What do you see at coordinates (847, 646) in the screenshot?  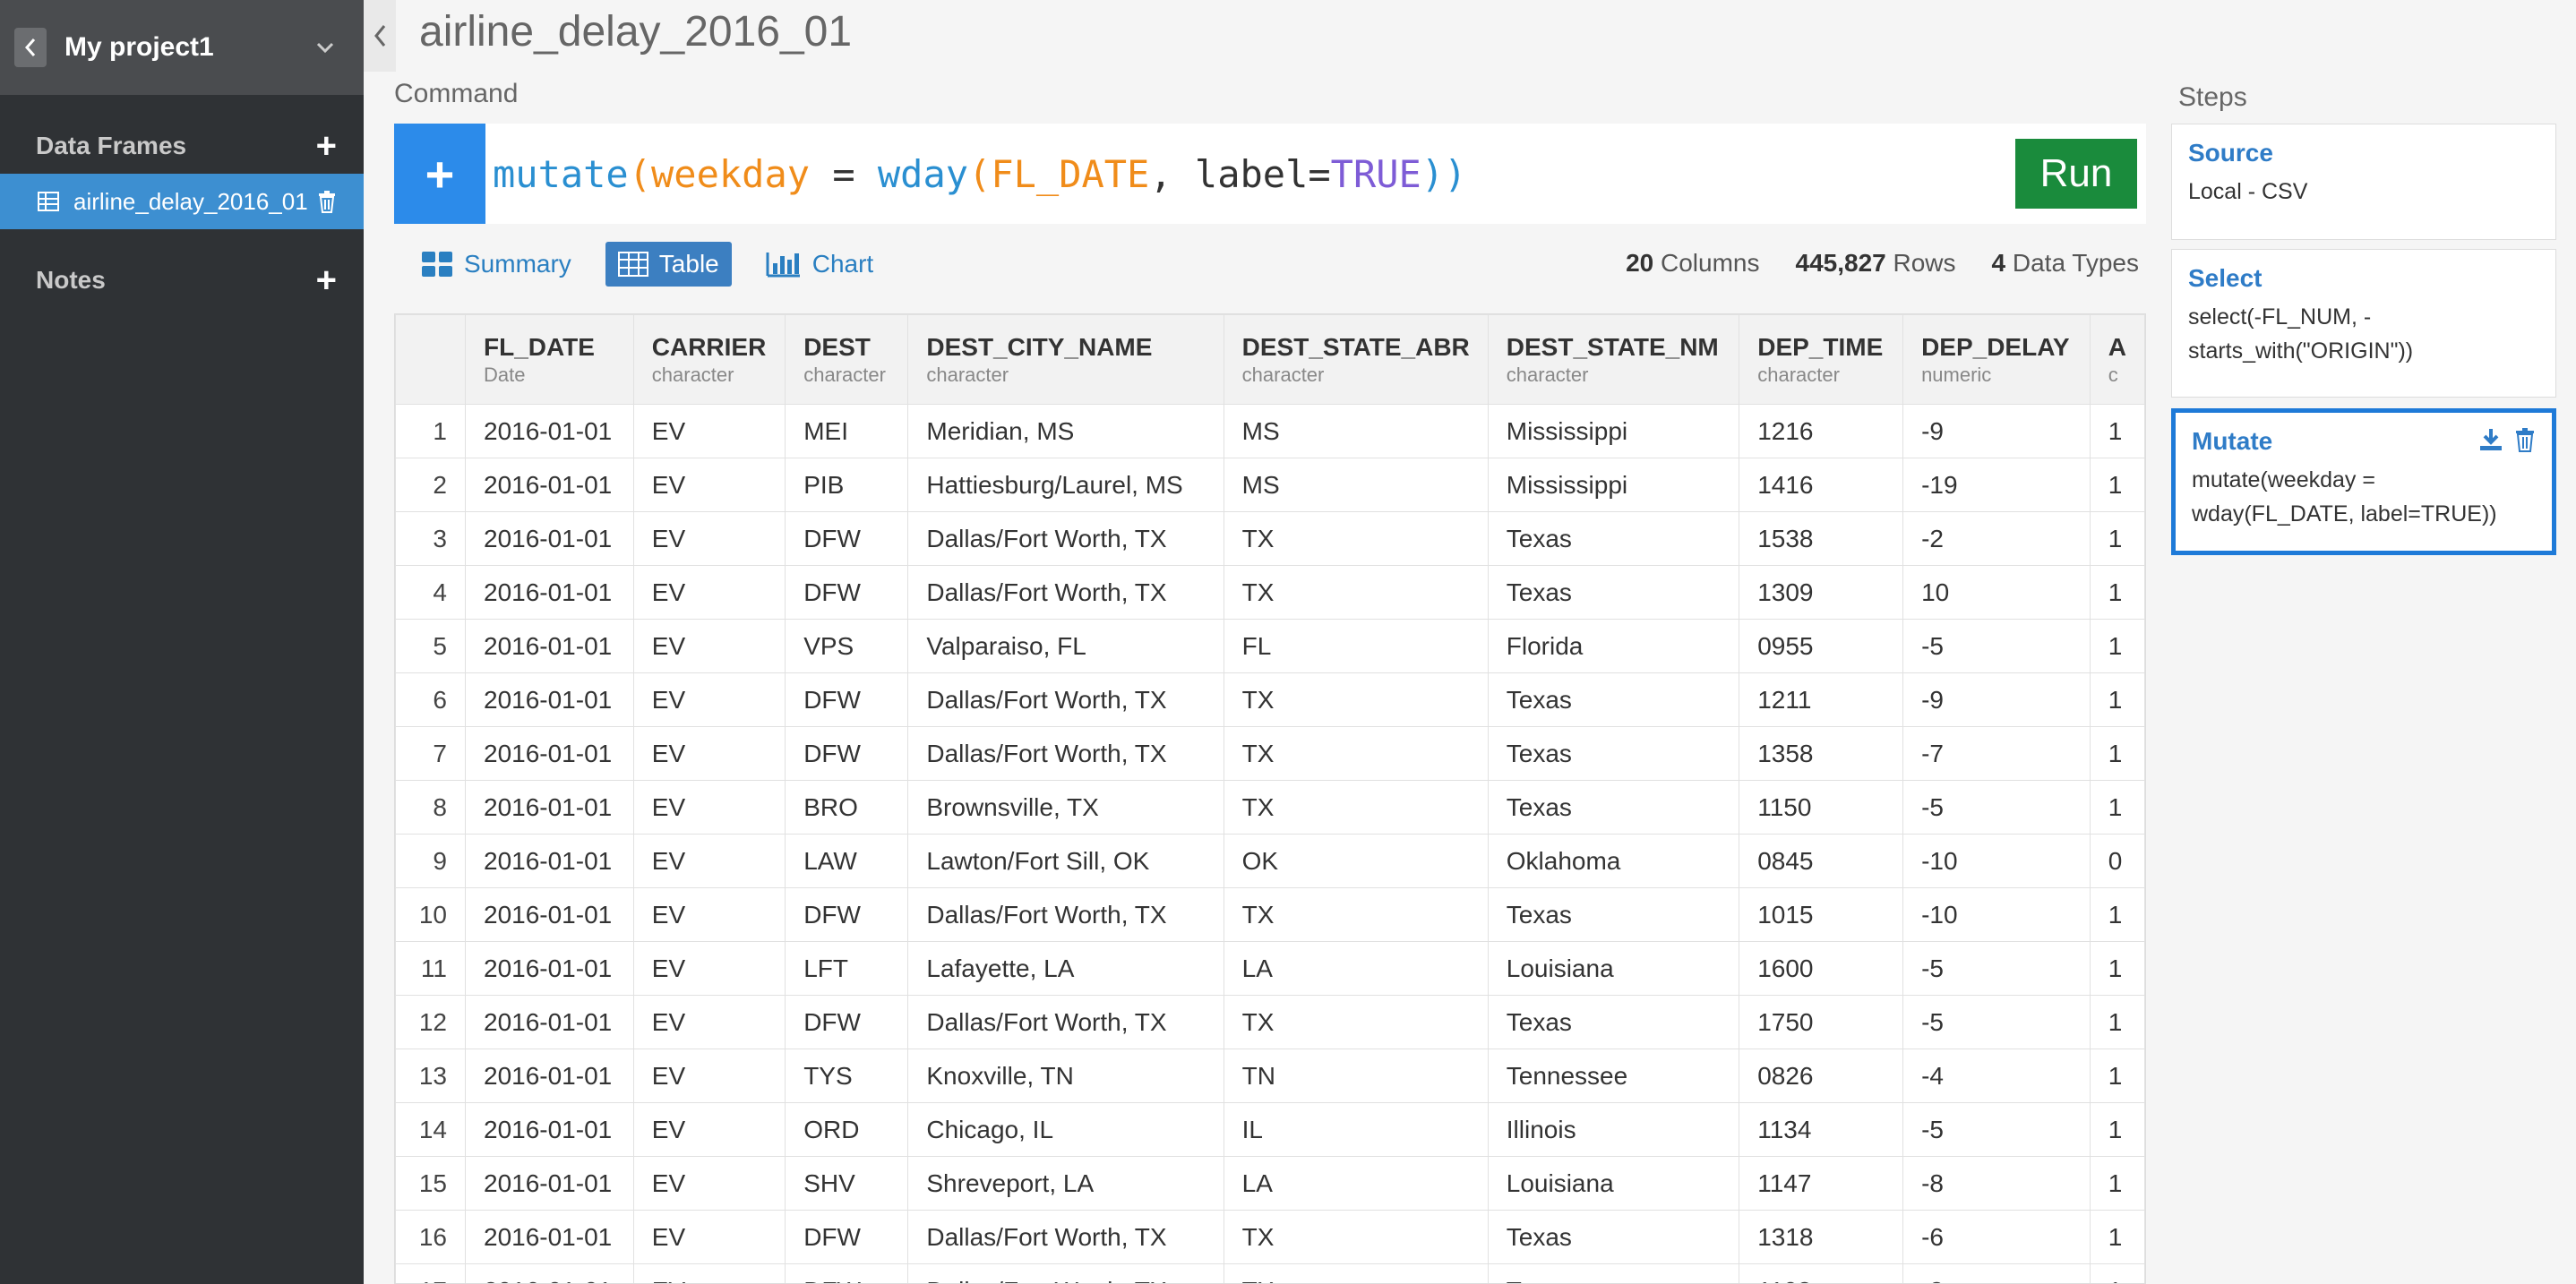 I see `table-cell: VPS` at bounding box center [847, 646].